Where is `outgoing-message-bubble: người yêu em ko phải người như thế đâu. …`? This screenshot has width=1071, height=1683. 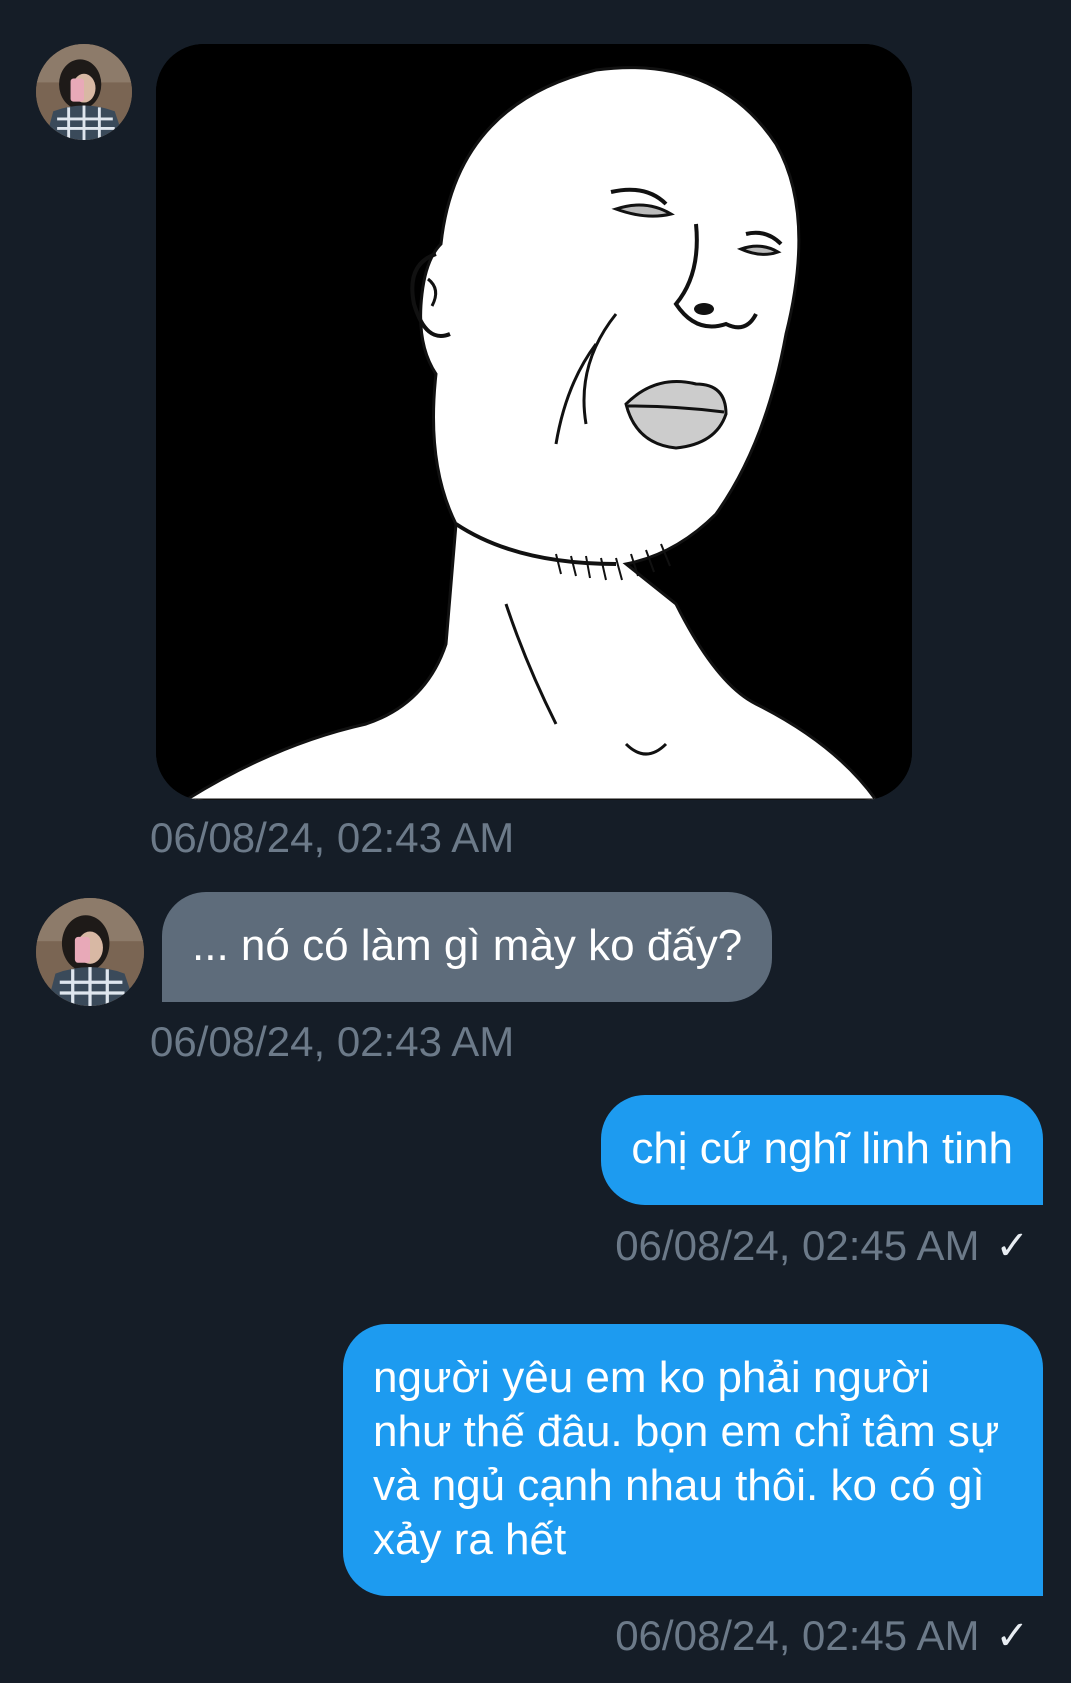
outgoing-message-bubble: người yêu em ko phải người như thế đâu. … is located at coordinates (693, 1460).